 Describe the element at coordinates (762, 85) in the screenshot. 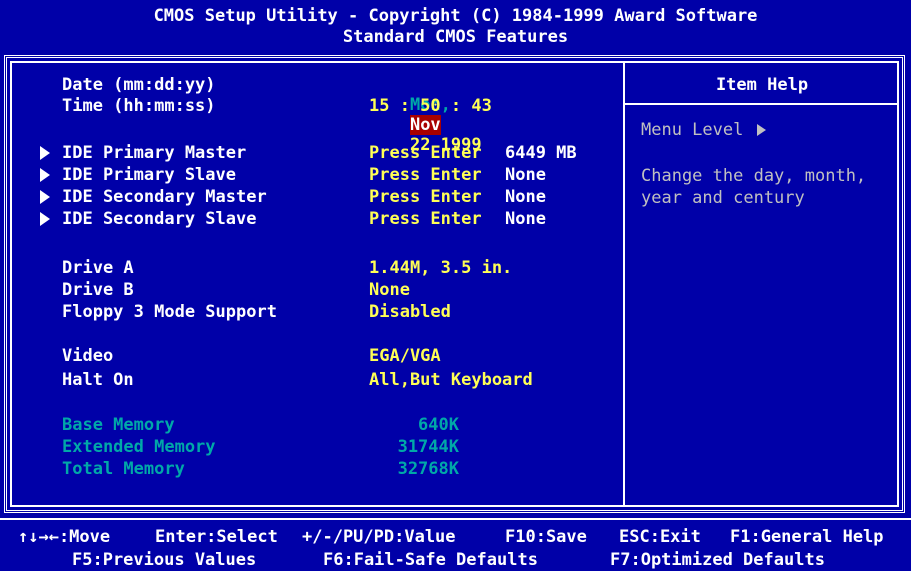

I see `item-help-title: Item Help` at that location.